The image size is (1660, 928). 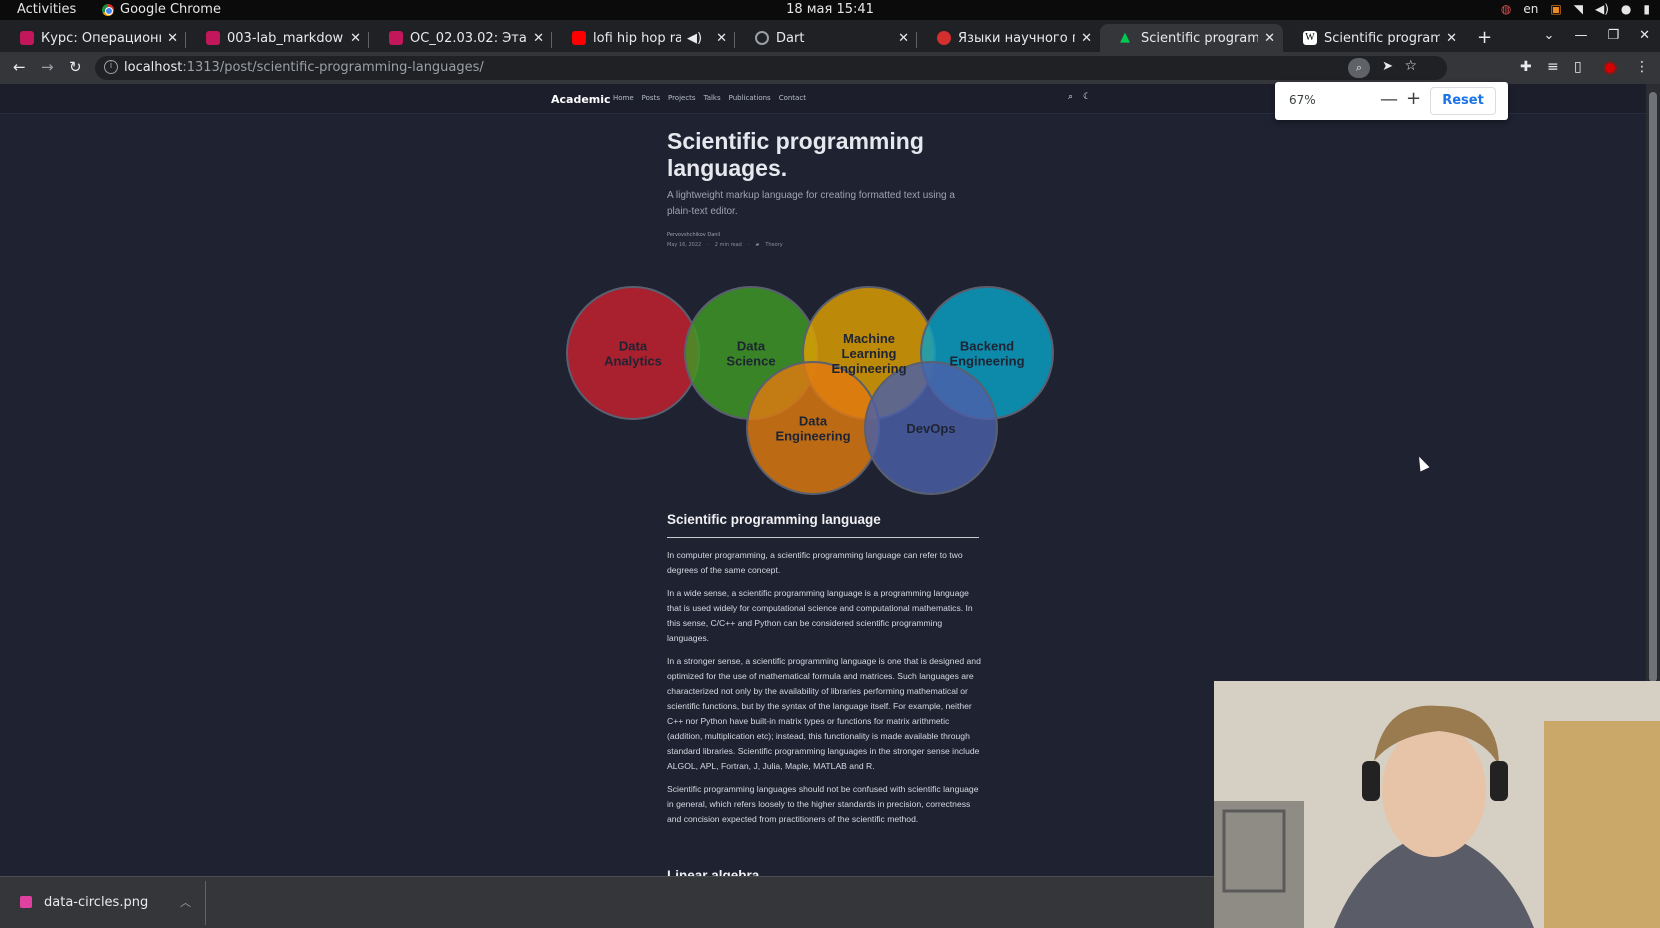 I want to click on url-host: localhost, so click(x=153, y=67).